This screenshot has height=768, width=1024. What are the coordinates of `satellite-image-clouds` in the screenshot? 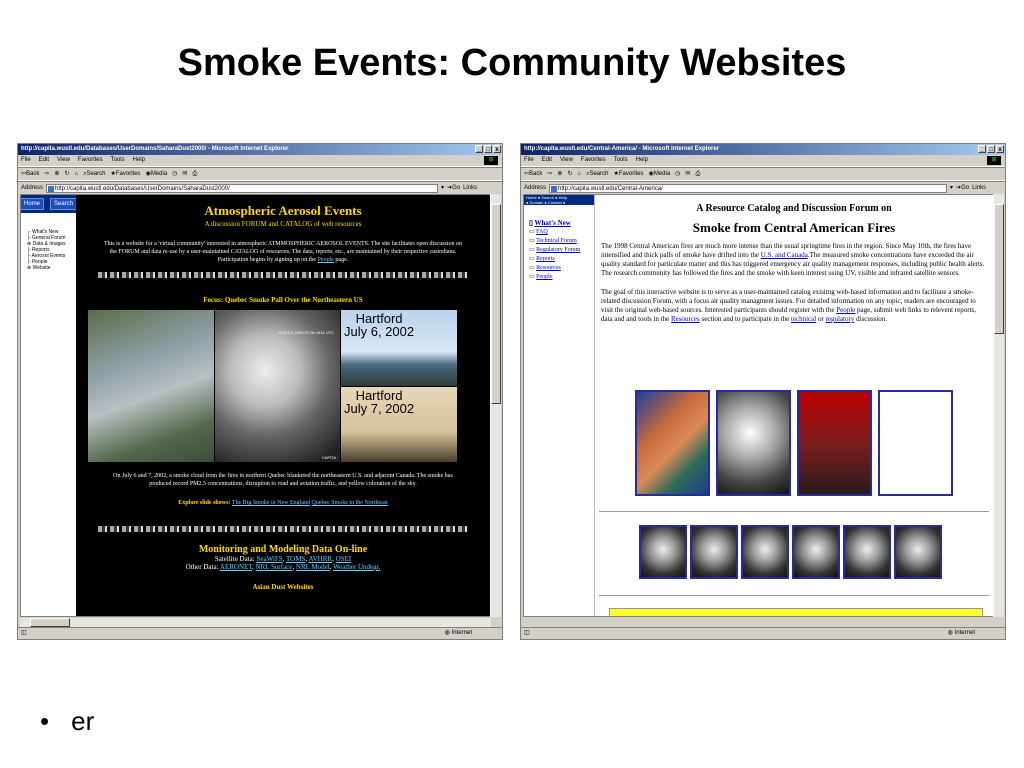 It's located at (753, 443).